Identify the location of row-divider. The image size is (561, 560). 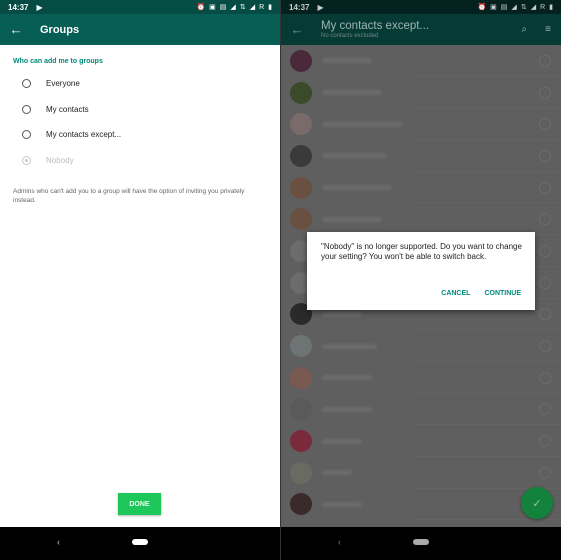
(487, 520).